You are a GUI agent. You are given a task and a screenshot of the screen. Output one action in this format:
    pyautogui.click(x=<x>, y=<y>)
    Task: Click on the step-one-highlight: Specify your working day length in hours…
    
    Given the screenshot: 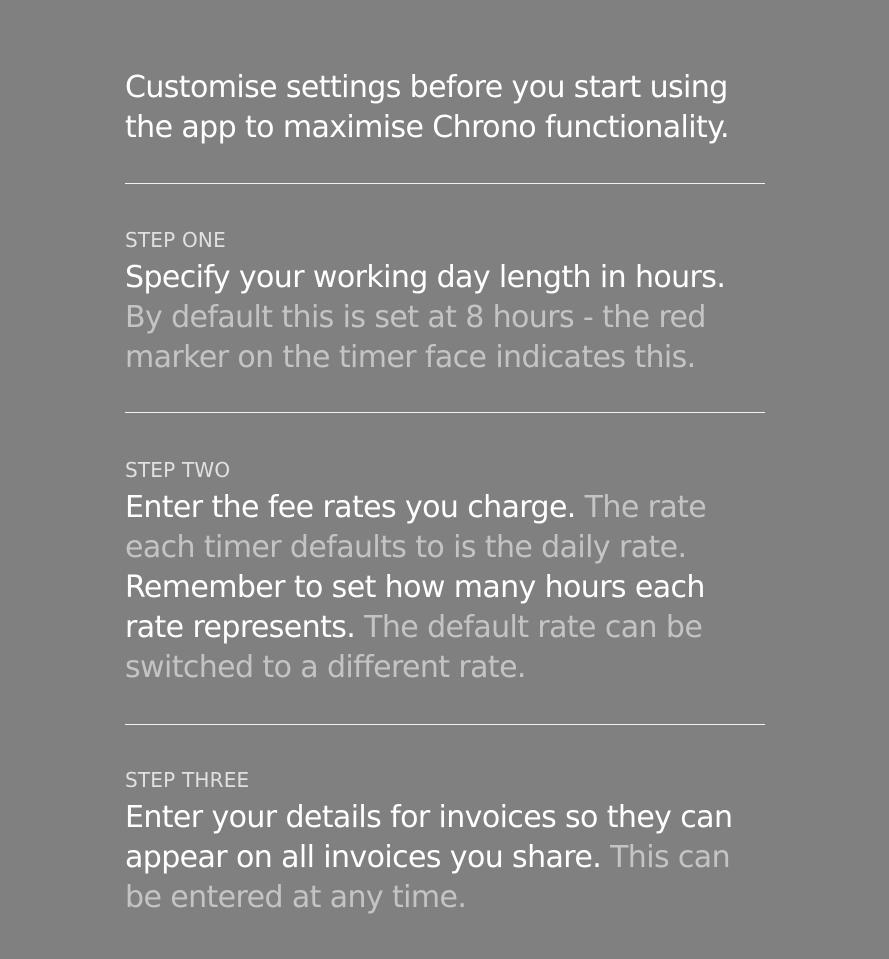 What is the action you would take?
    pyautogui.click(x=425, y=277)
    